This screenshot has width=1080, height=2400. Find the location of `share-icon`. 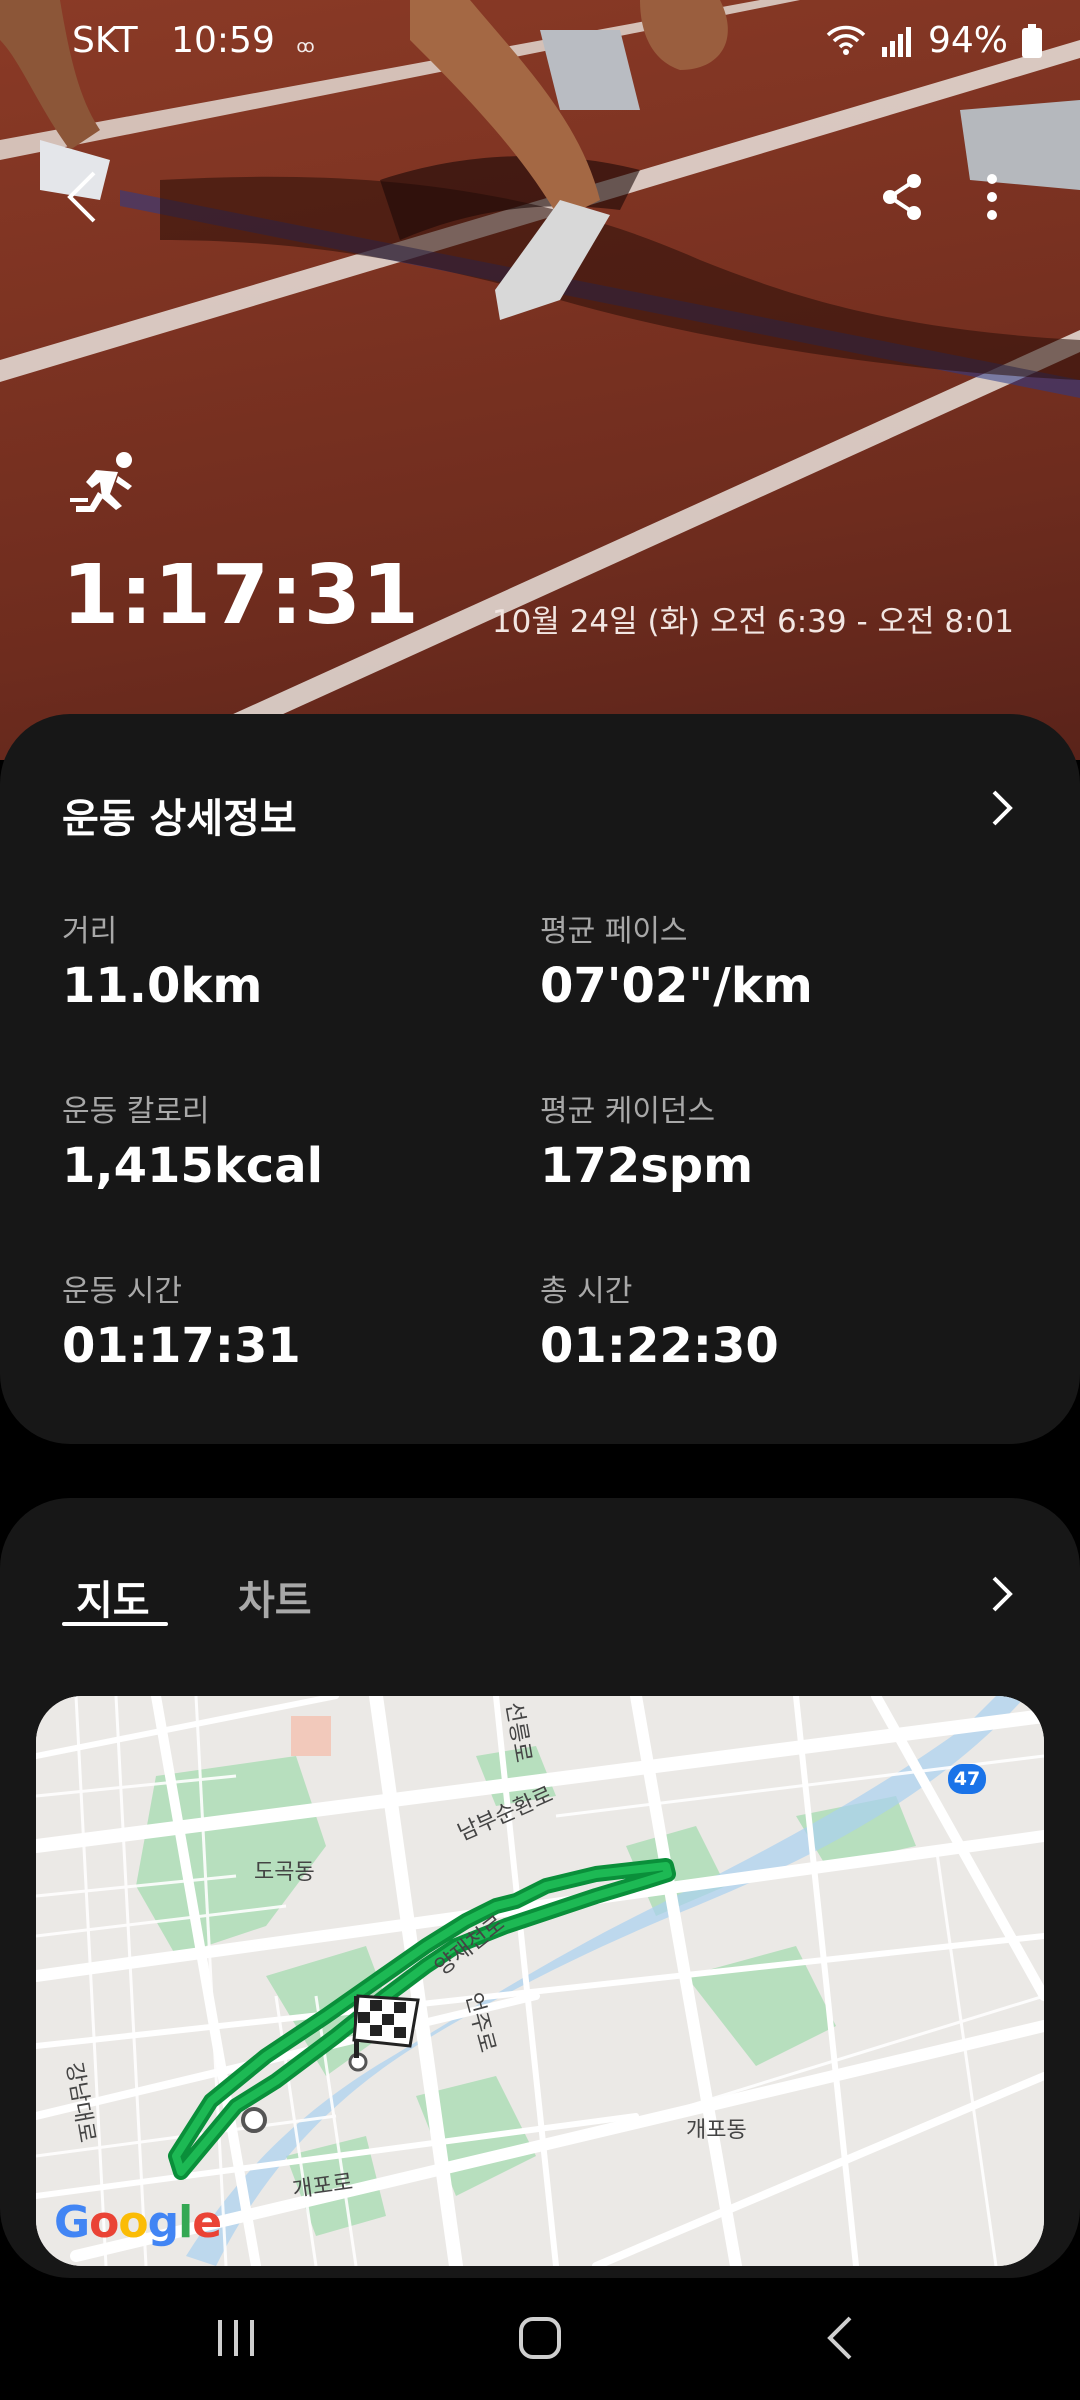

share-icon is located at coordinates (902, 197).